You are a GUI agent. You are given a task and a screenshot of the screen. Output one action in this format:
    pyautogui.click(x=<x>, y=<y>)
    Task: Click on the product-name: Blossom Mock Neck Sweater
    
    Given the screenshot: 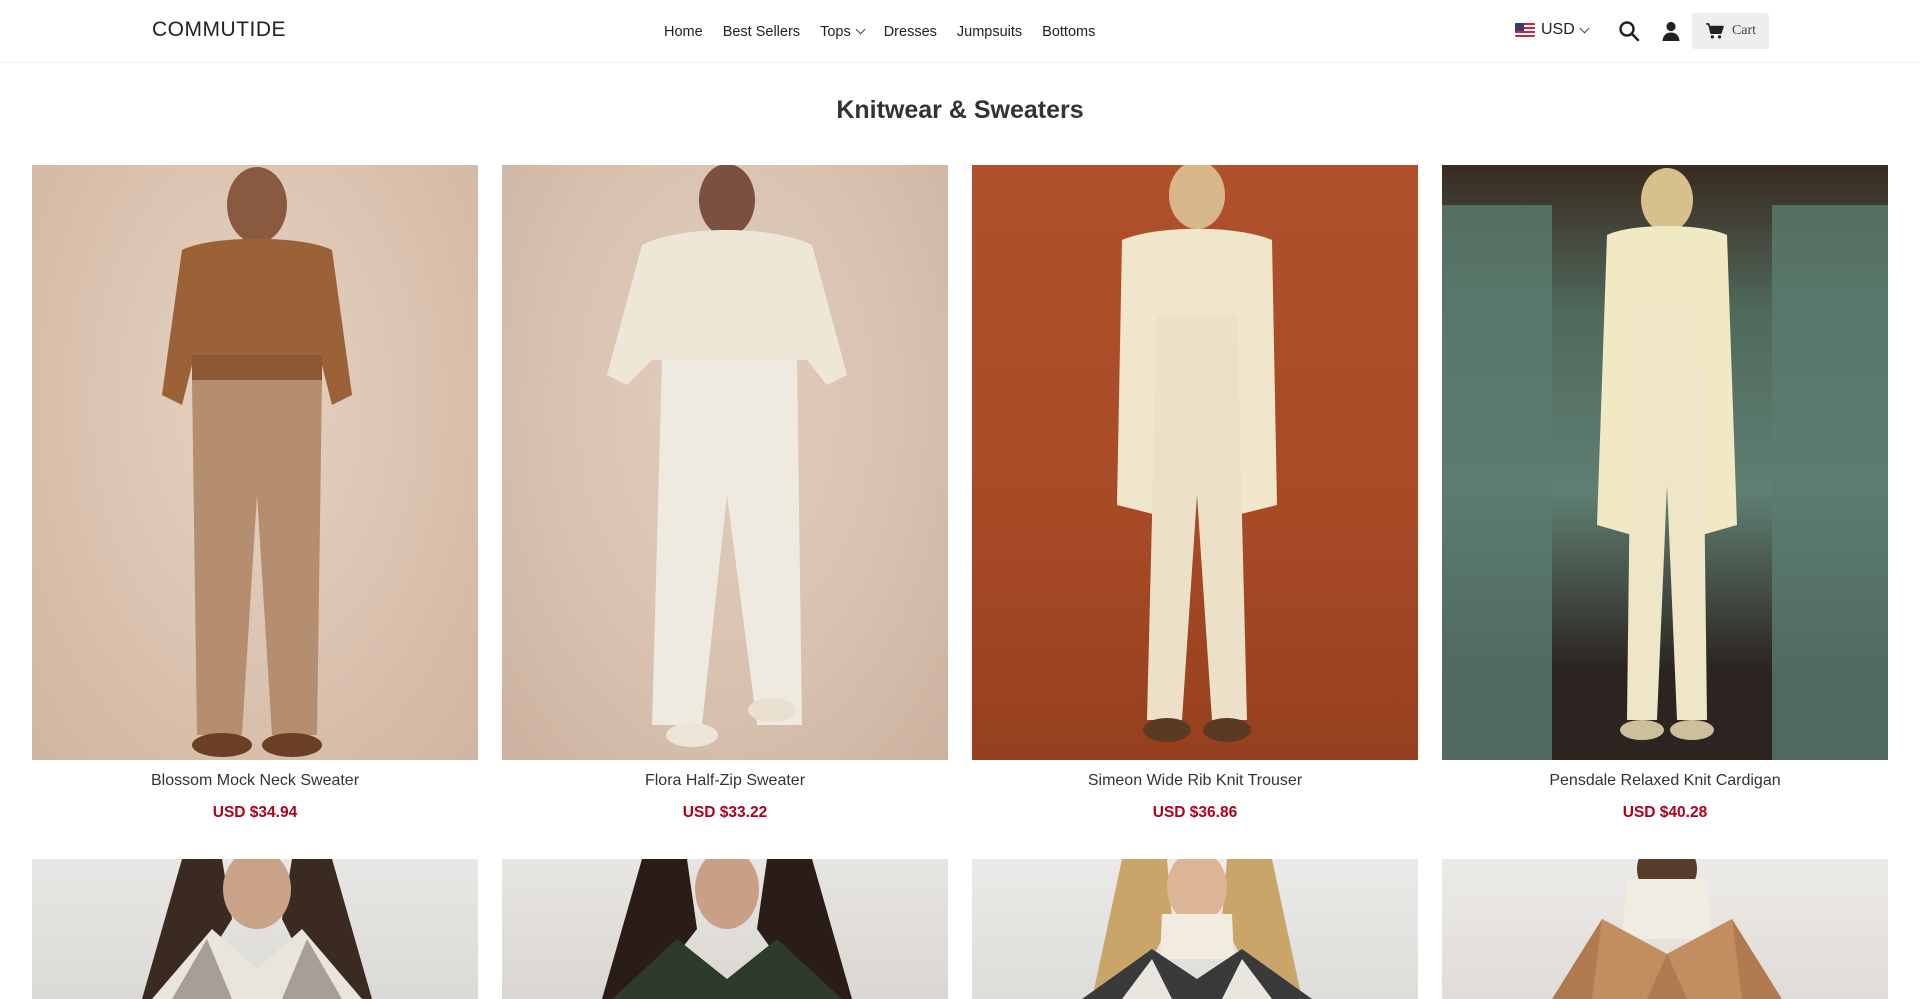 What is the action you would take?
    pyautogui.click(x=255, y=781)
    